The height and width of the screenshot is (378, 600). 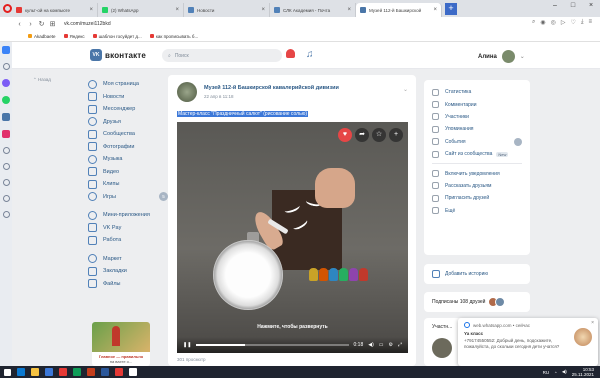 What do you see at coordinates (128, 147) in the screenshot?
I see `menu-item: Фотографии` at bounding box center [128, 147].